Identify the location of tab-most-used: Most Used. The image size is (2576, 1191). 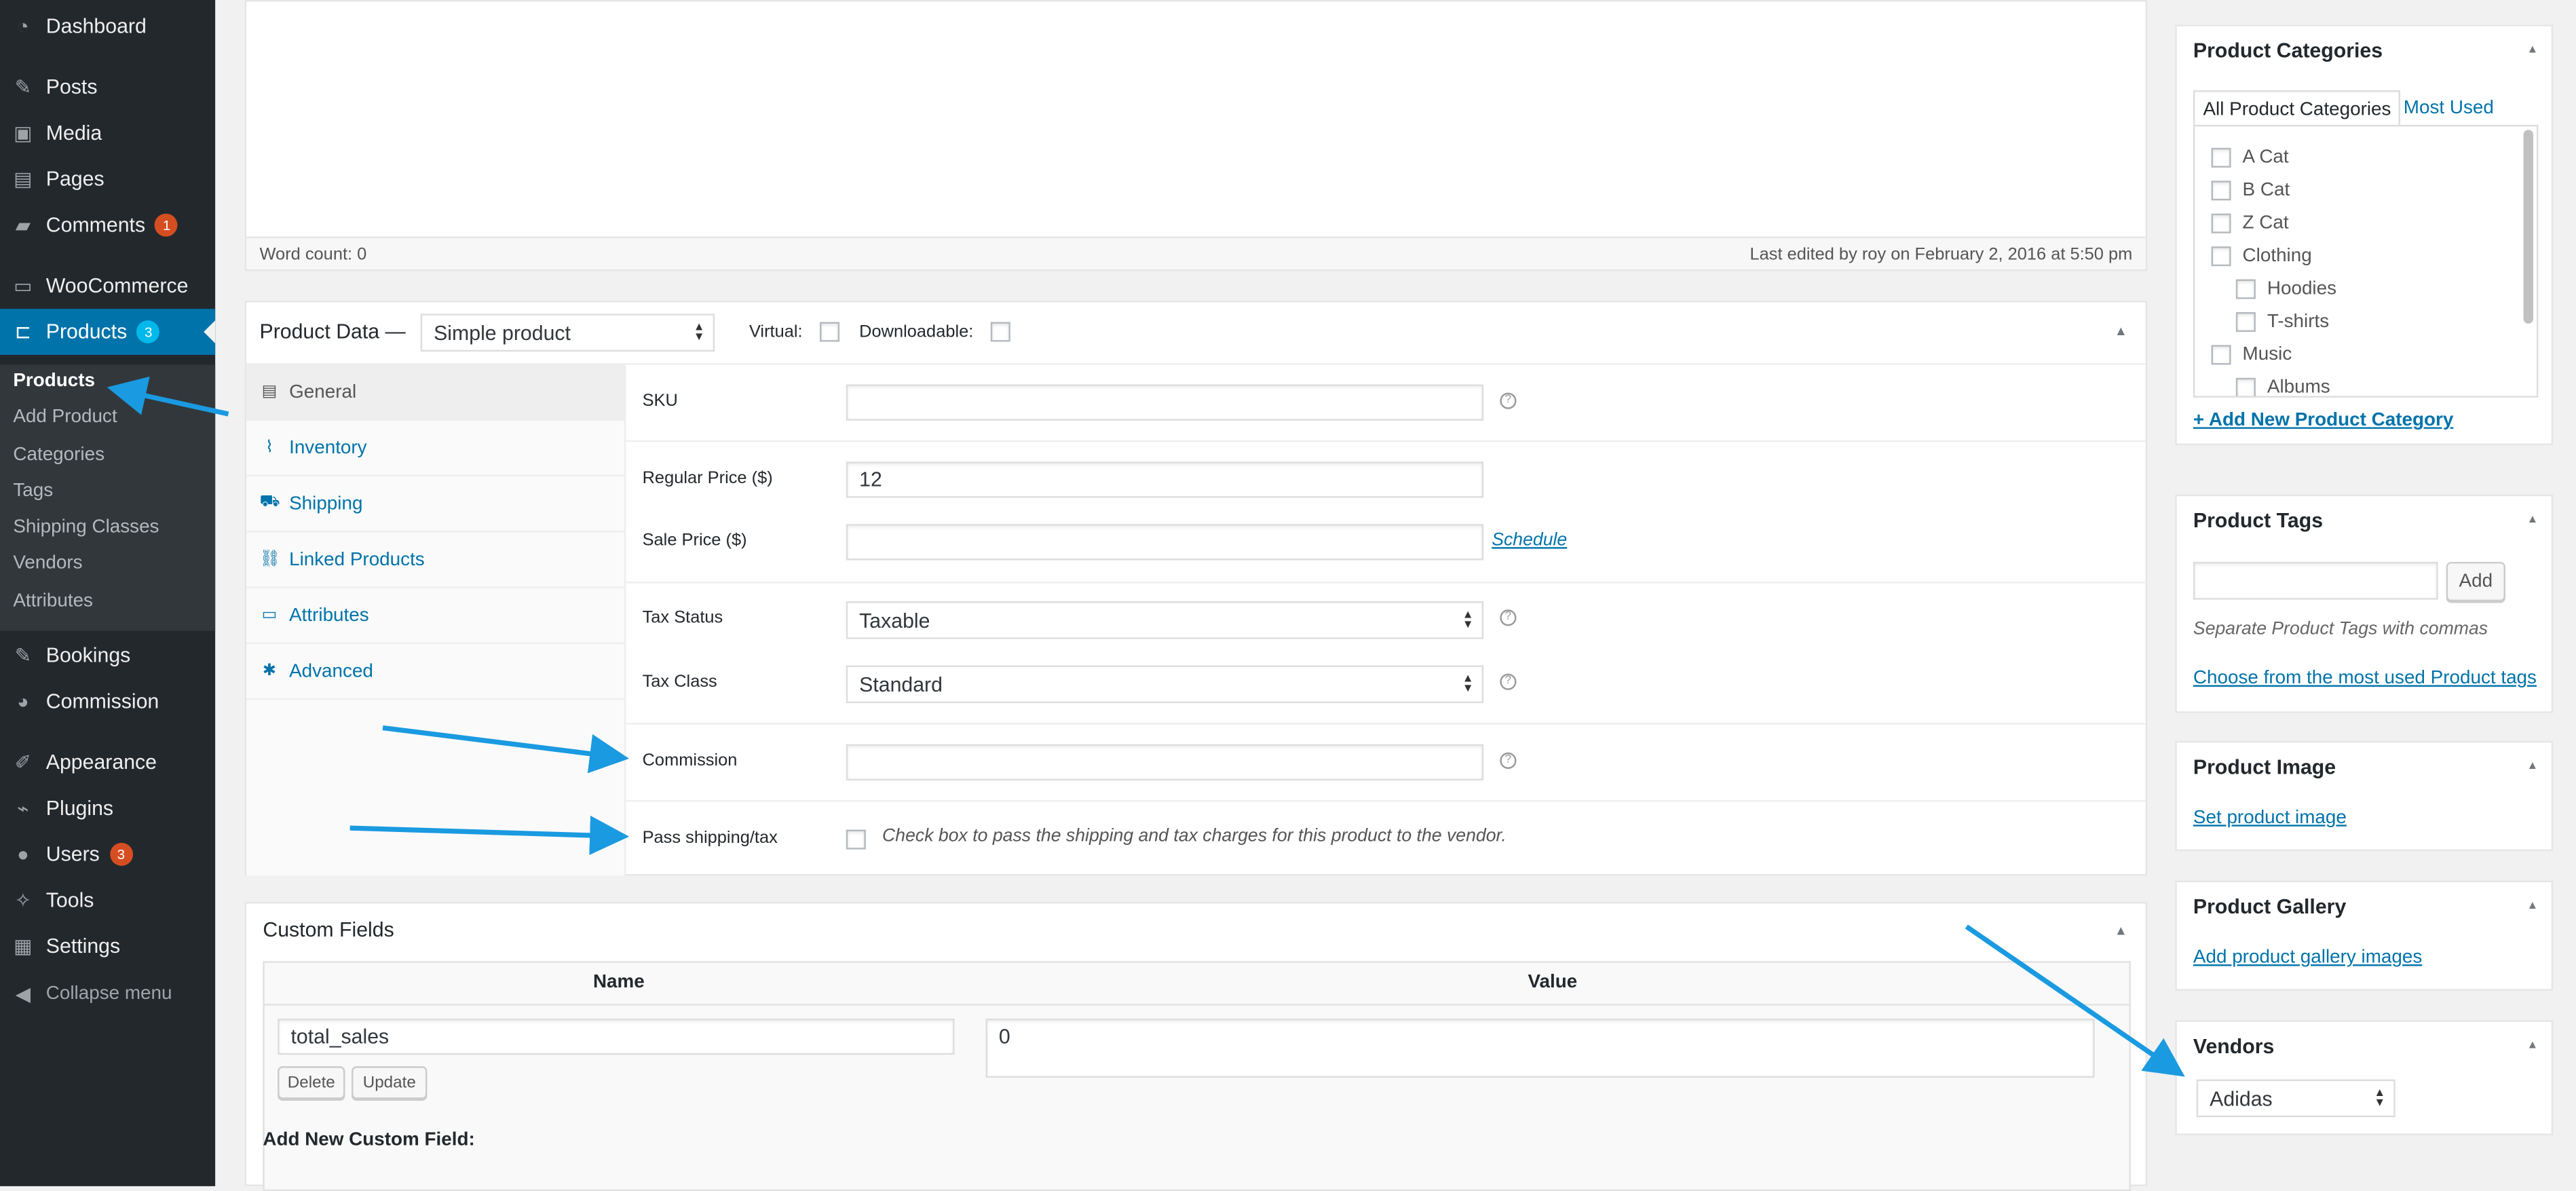
(2448, 108).